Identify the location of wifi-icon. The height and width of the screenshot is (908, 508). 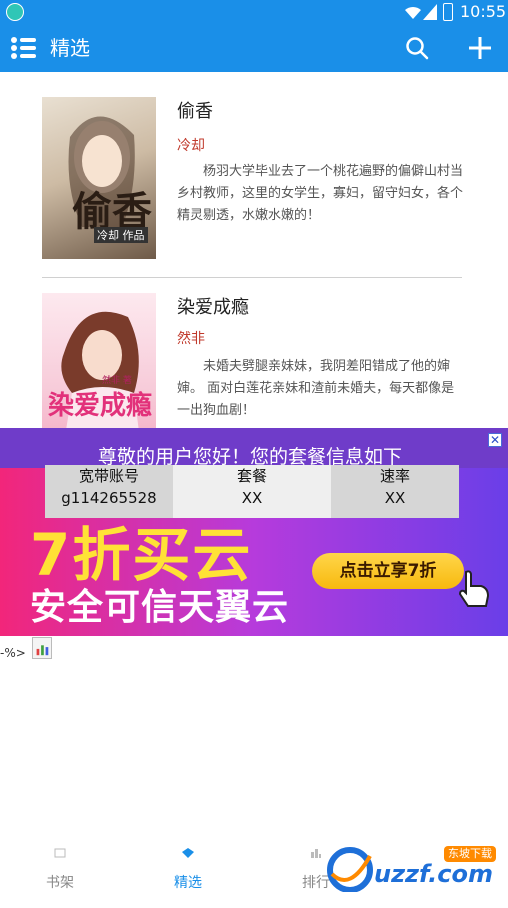
(413, 12).